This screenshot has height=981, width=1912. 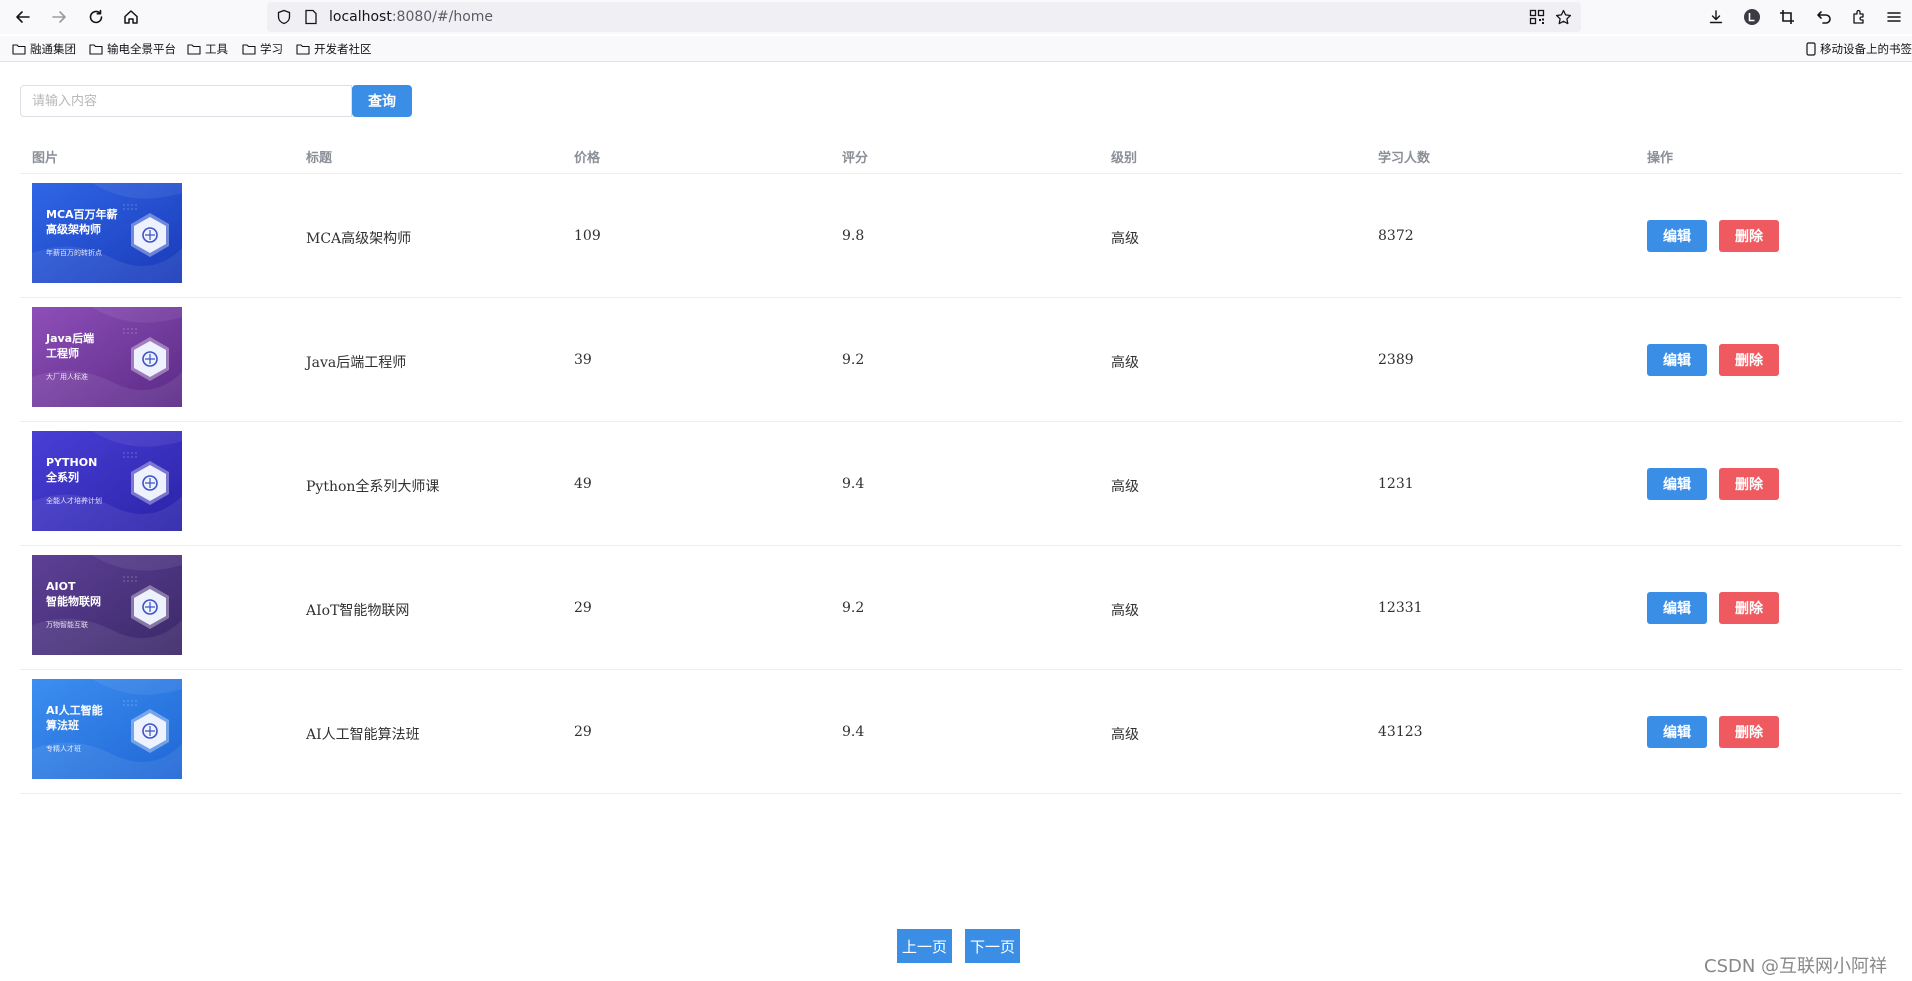 What do you see at coordinates (1796, 966) in the screenshot?
I see `watermark: CSDN @互联网小阿祥` at bounding box center [1796, 966].